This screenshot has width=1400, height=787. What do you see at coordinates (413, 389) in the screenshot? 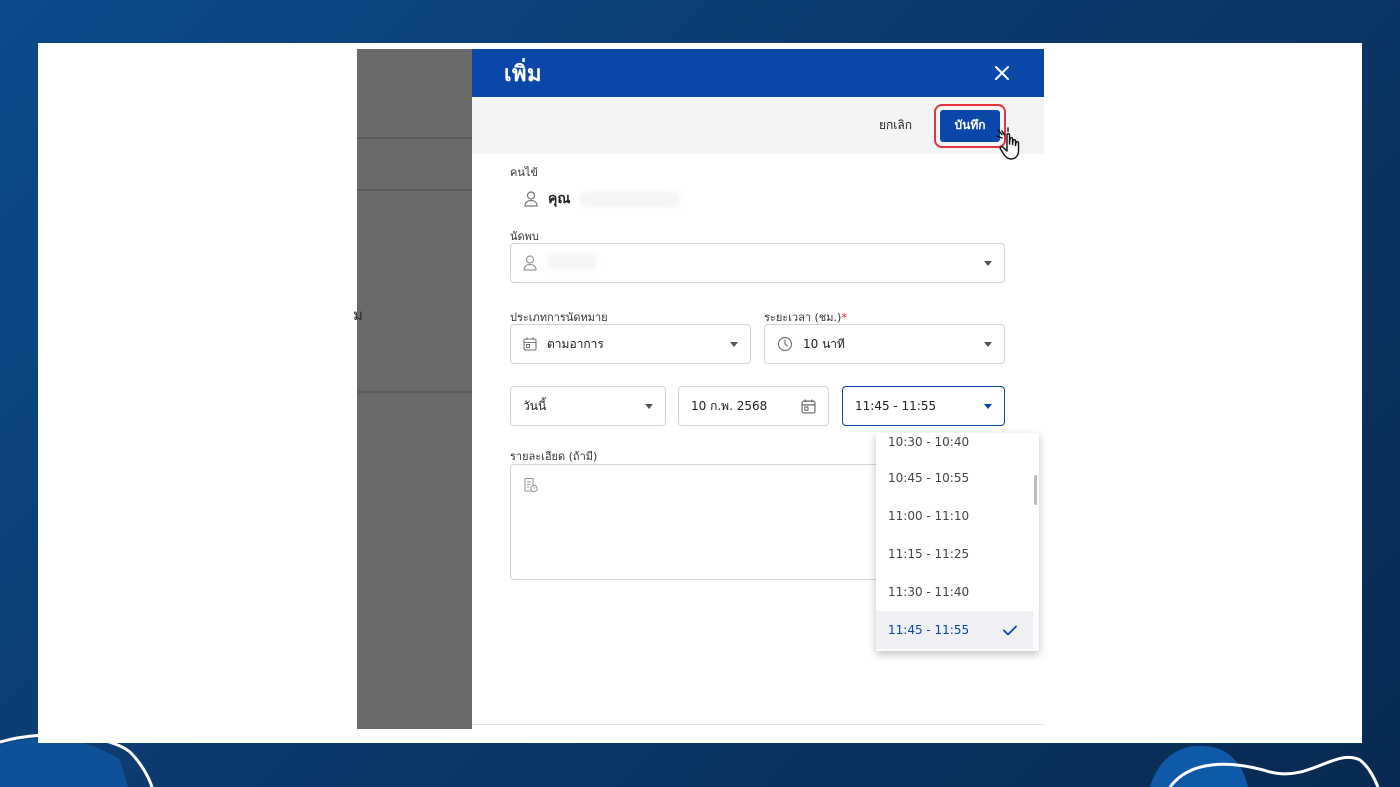
I see `background-app-overlay: ม` at bounding box center [413, 389].